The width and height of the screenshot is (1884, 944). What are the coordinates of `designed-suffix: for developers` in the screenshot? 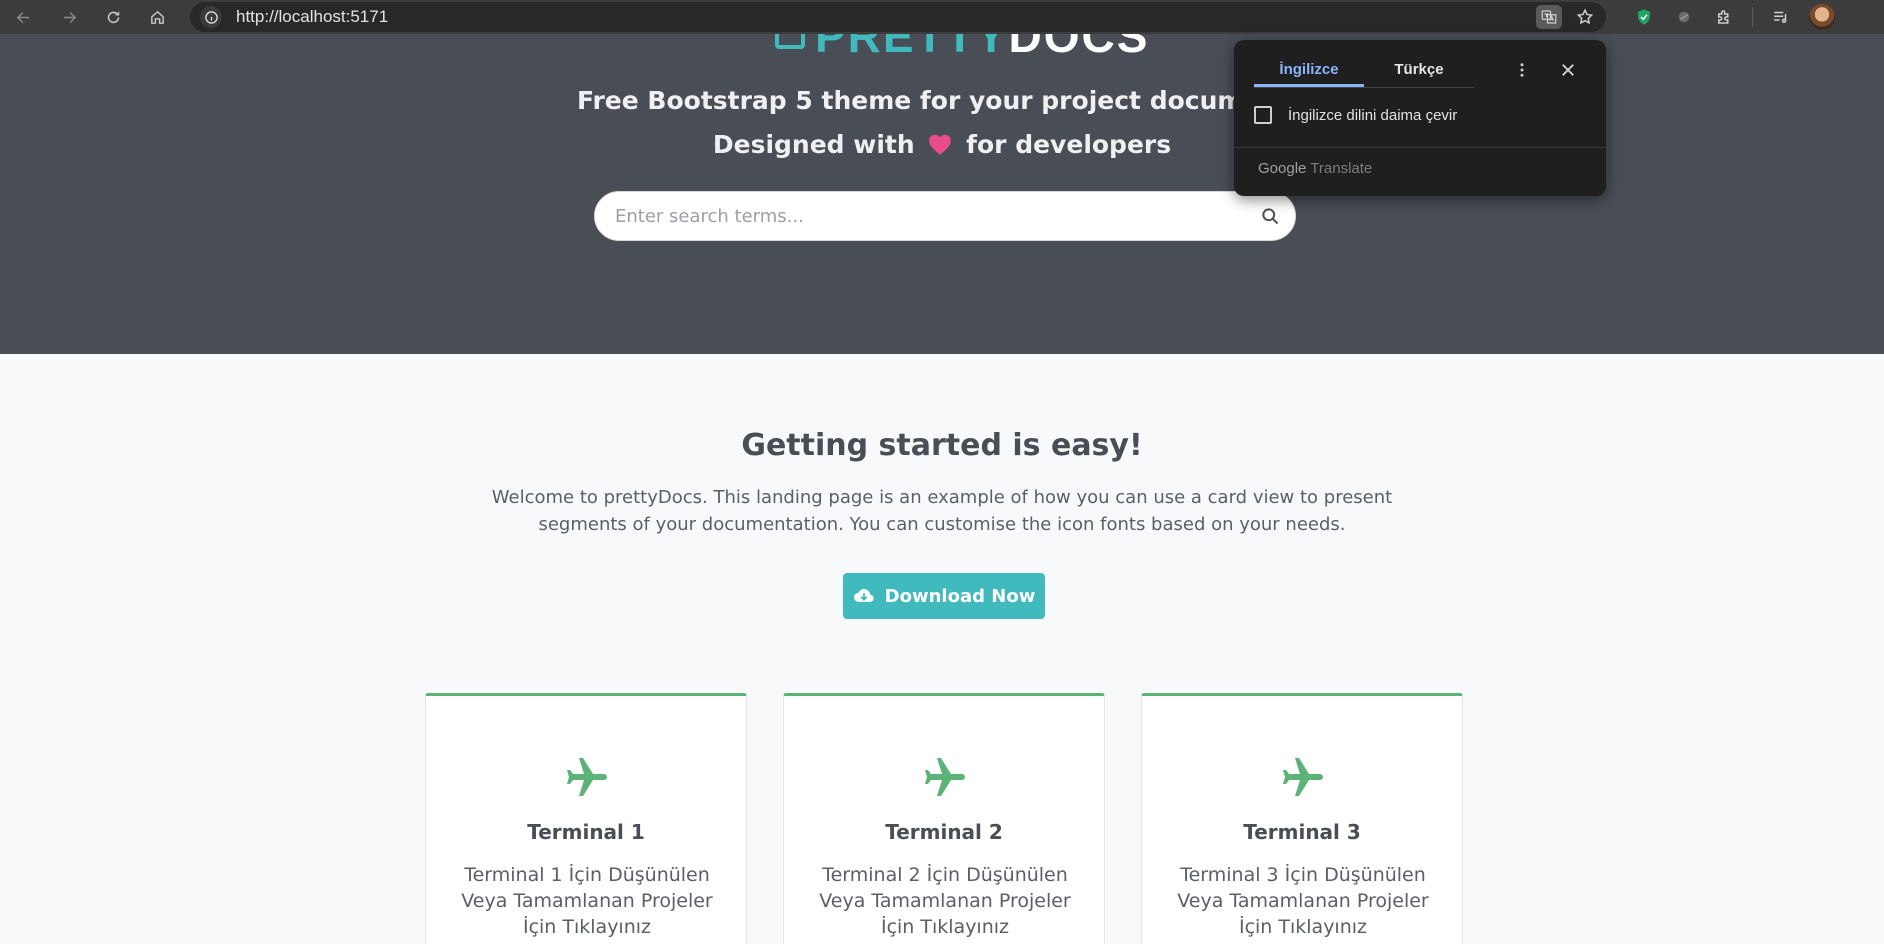 It's located at (1069, 144).